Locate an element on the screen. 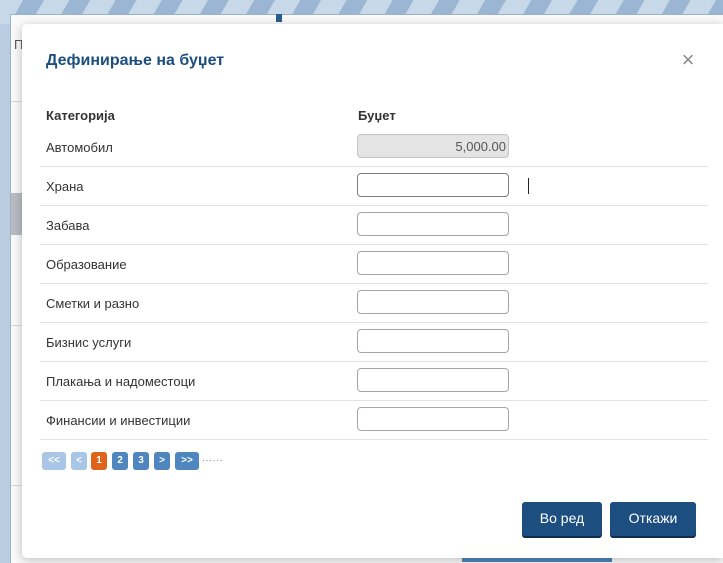  close-icon: × is located at coordinates (688, 60).